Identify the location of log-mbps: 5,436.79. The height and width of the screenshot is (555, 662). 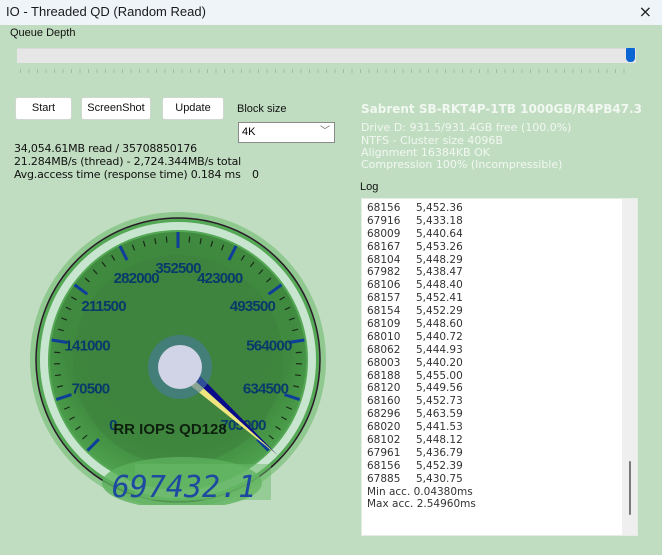
(439, 452).